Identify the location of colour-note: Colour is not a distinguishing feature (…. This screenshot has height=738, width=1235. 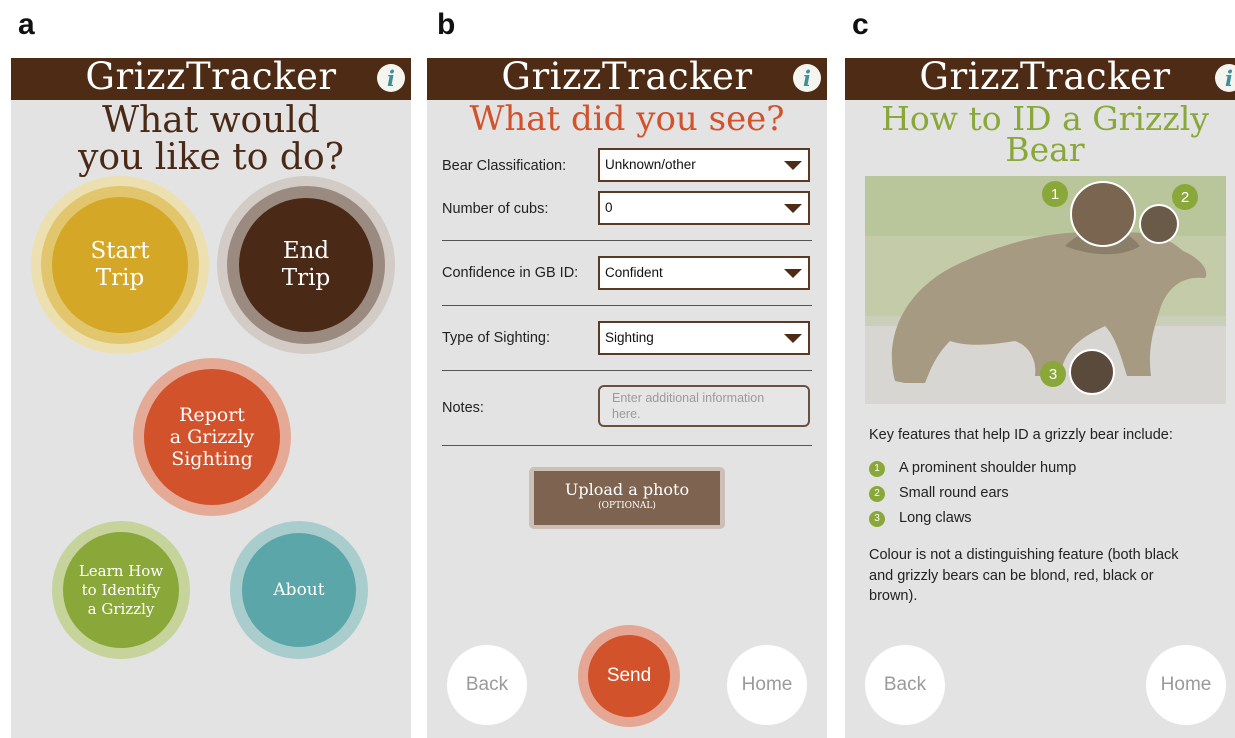
(1024, 576).